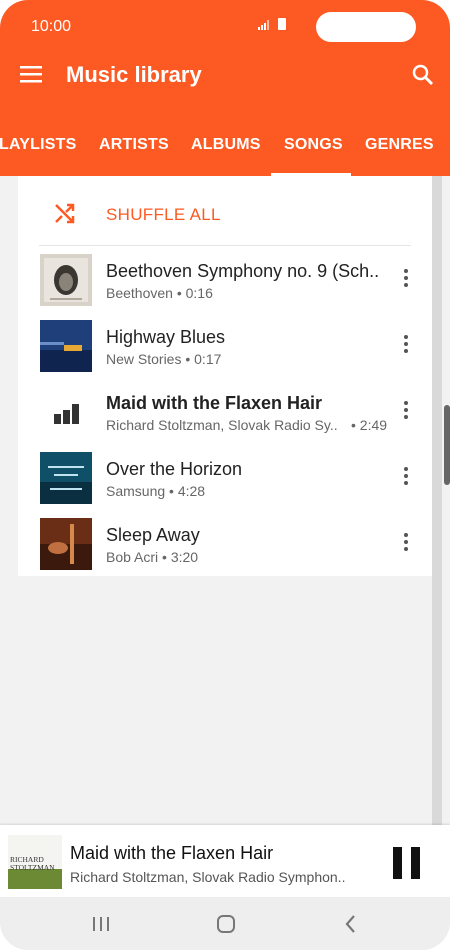  I want to click on recents-icon, so click(101, 924).